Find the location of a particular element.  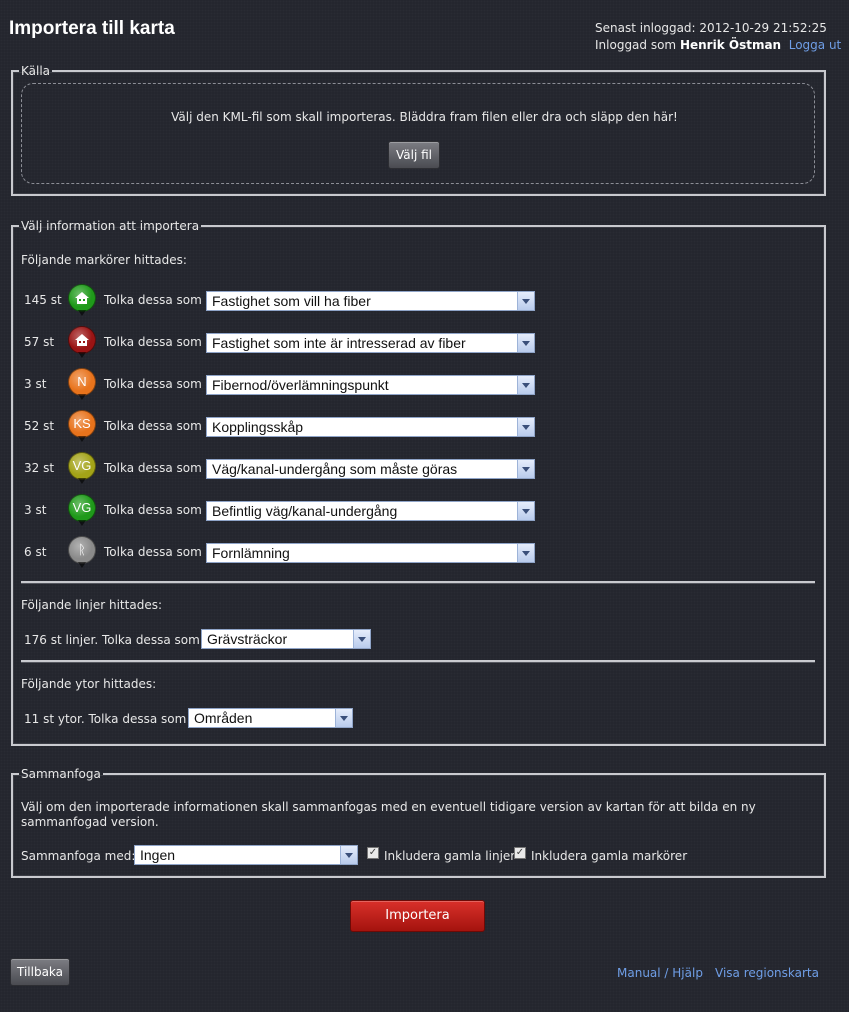

marker-count: 57 st is located at coordinates (39, 342).